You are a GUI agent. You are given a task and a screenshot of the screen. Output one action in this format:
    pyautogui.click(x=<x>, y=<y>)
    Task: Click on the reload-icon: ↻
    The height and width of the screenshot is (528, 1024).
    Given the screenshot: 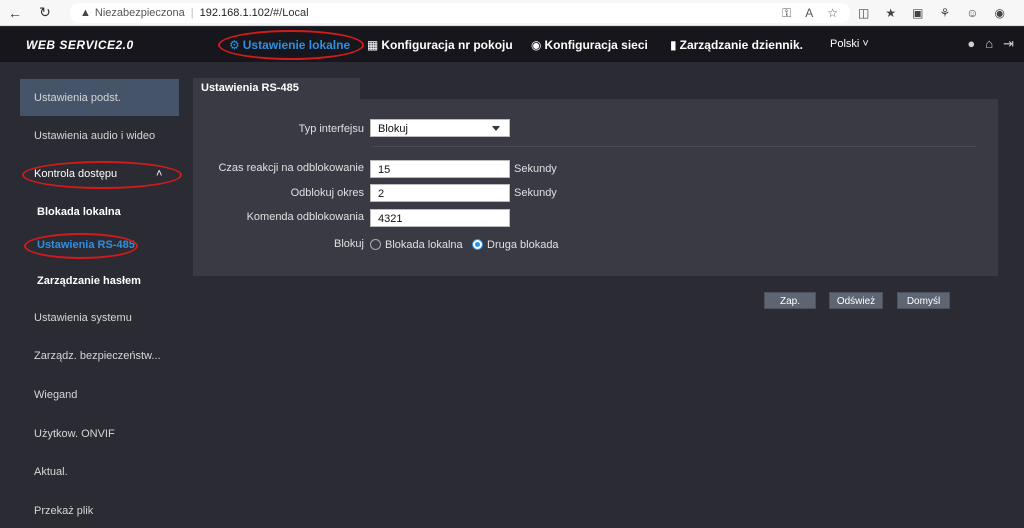 What is the action you would take?
    pyautogui.click(x=45, y=13)
    